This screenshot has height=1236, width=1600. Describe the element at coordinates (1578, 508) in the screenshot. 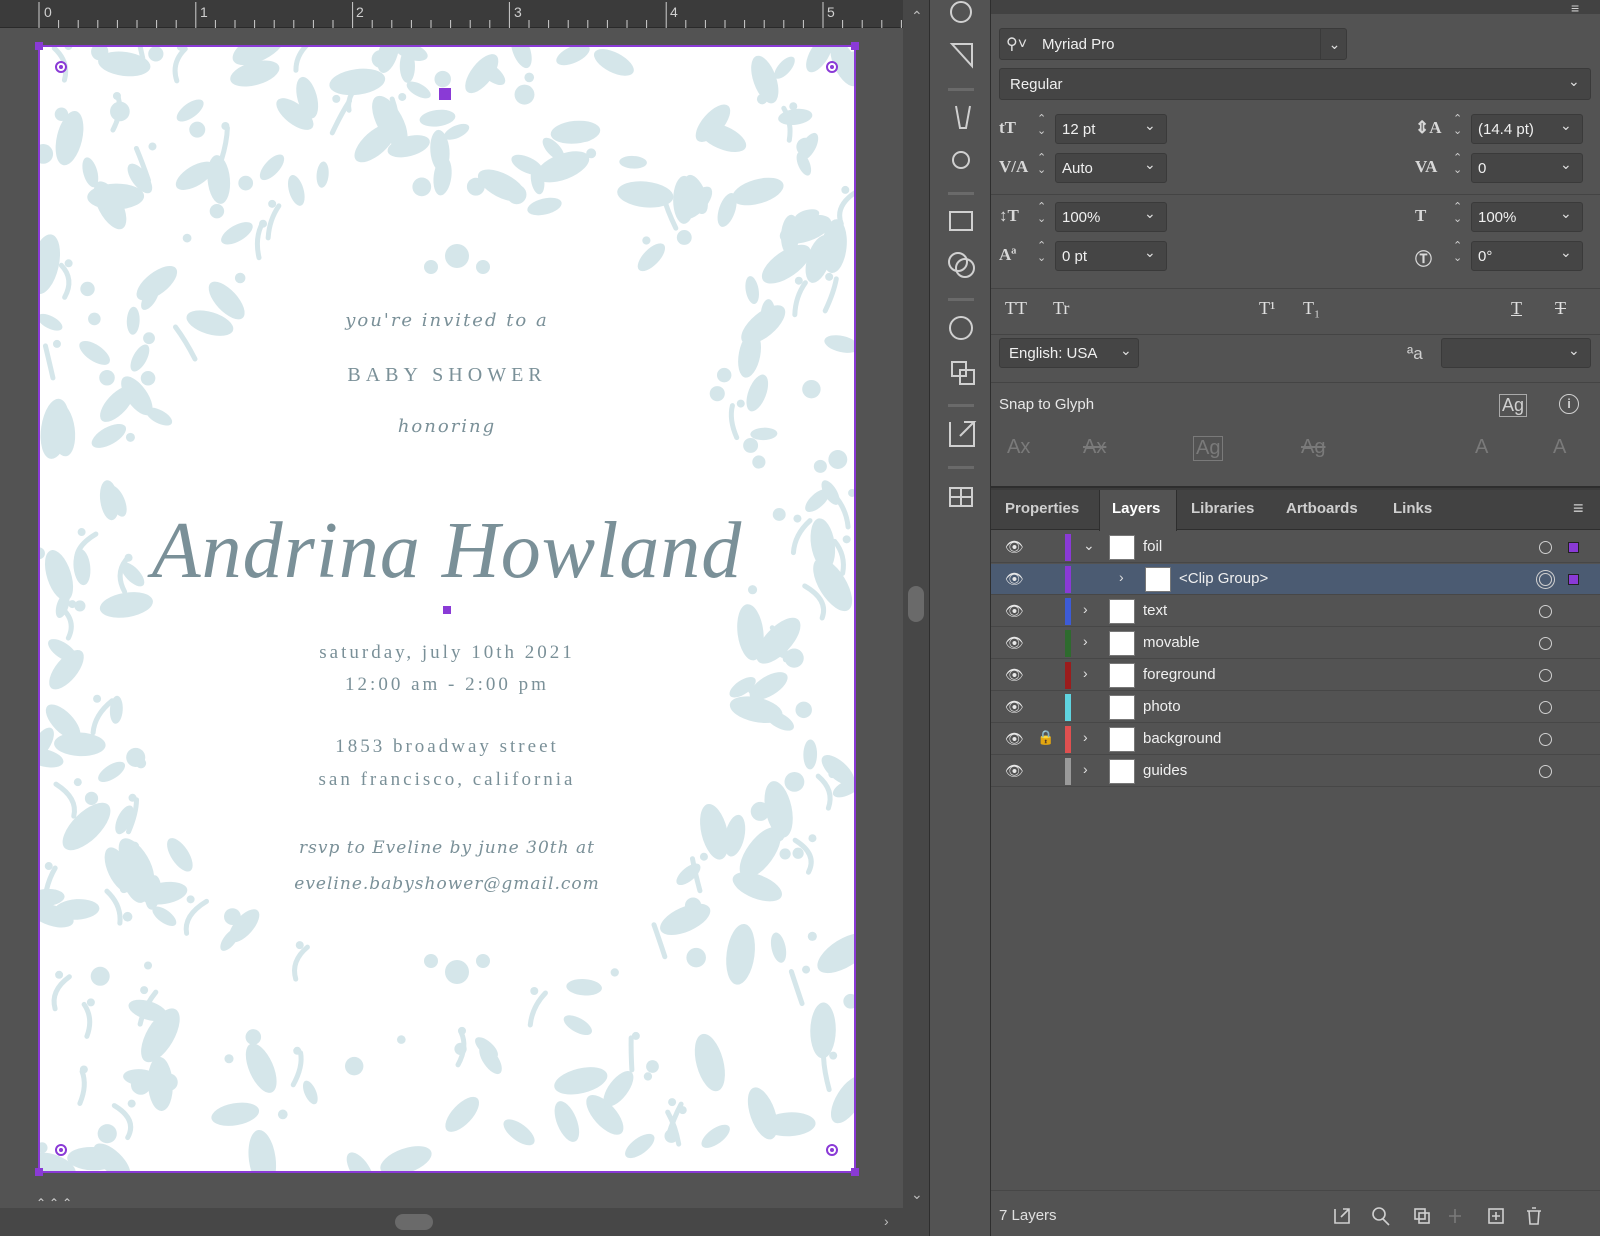

I see `panel-menu-icon: ≡` at that location.